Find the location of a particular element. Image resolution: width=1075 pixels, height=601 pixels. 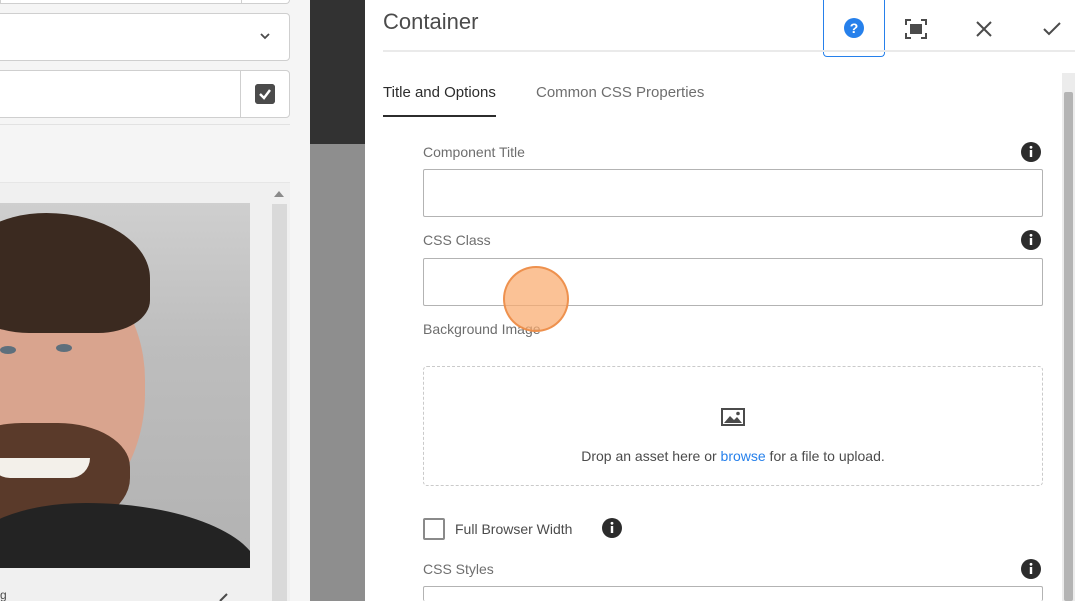

component-title-input is located at coordinates (733, 193).